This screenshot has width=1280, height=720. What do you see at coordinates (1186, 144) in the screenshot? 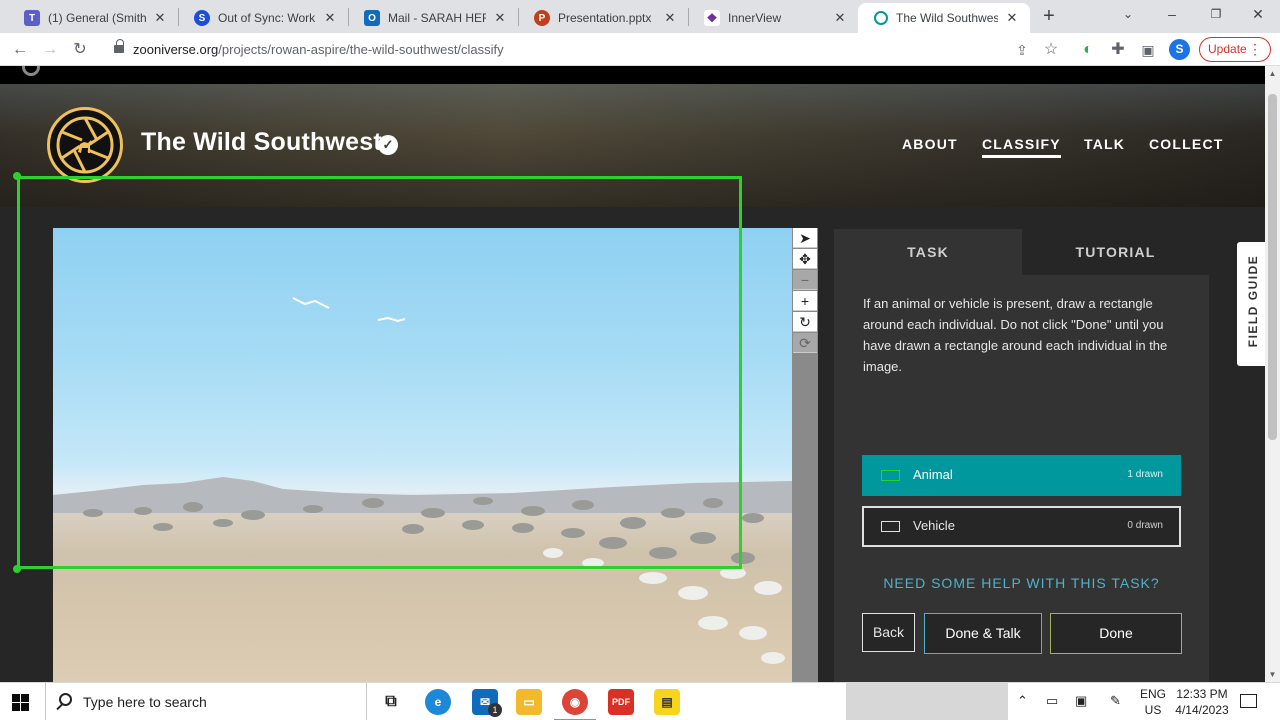
I see `nav-collect: COLLECT` at bounding box center [1186, 144].